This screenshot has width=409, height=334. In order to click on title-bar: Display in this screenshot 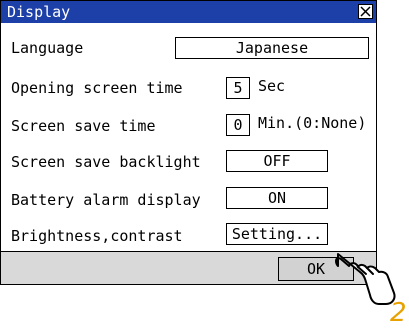, I will do `click(188, 12)`.